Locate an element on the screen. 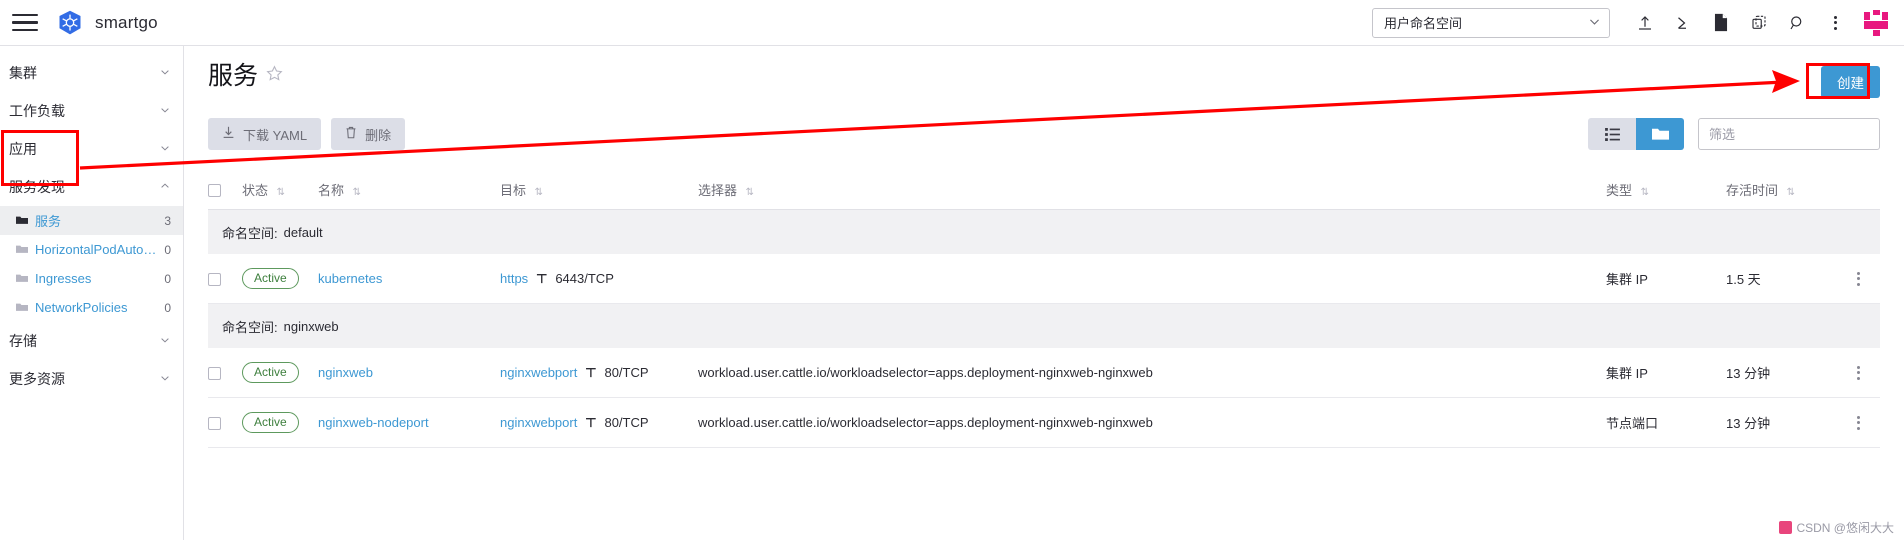 The image size is (1904, 540). more-actions-icon is located at coordinates (1835, 23).